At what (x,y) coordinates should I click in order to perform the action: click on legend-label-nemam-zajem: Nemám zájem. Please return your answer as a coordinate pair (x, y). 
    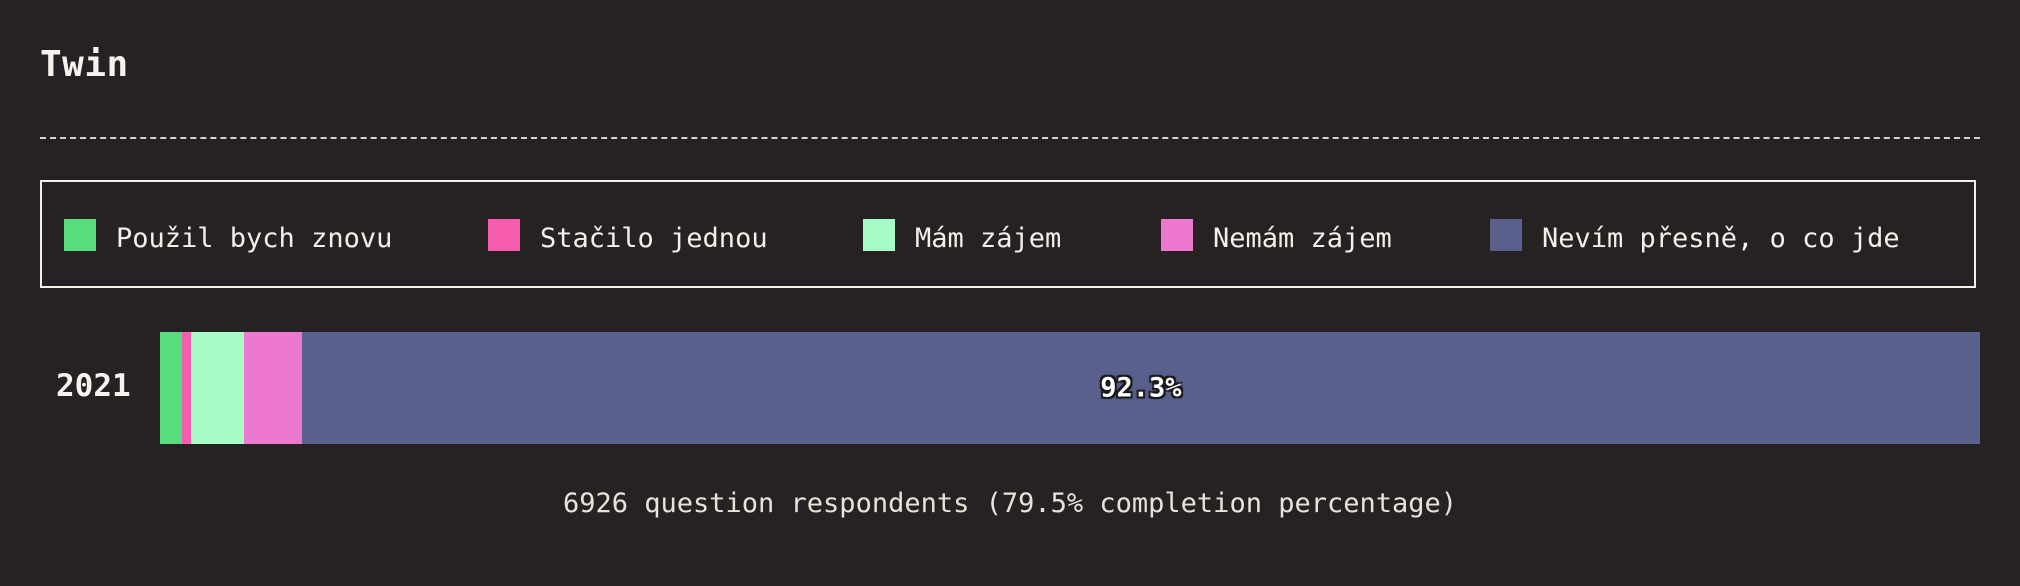
    Looking at the image, I should click on (1302, 238).